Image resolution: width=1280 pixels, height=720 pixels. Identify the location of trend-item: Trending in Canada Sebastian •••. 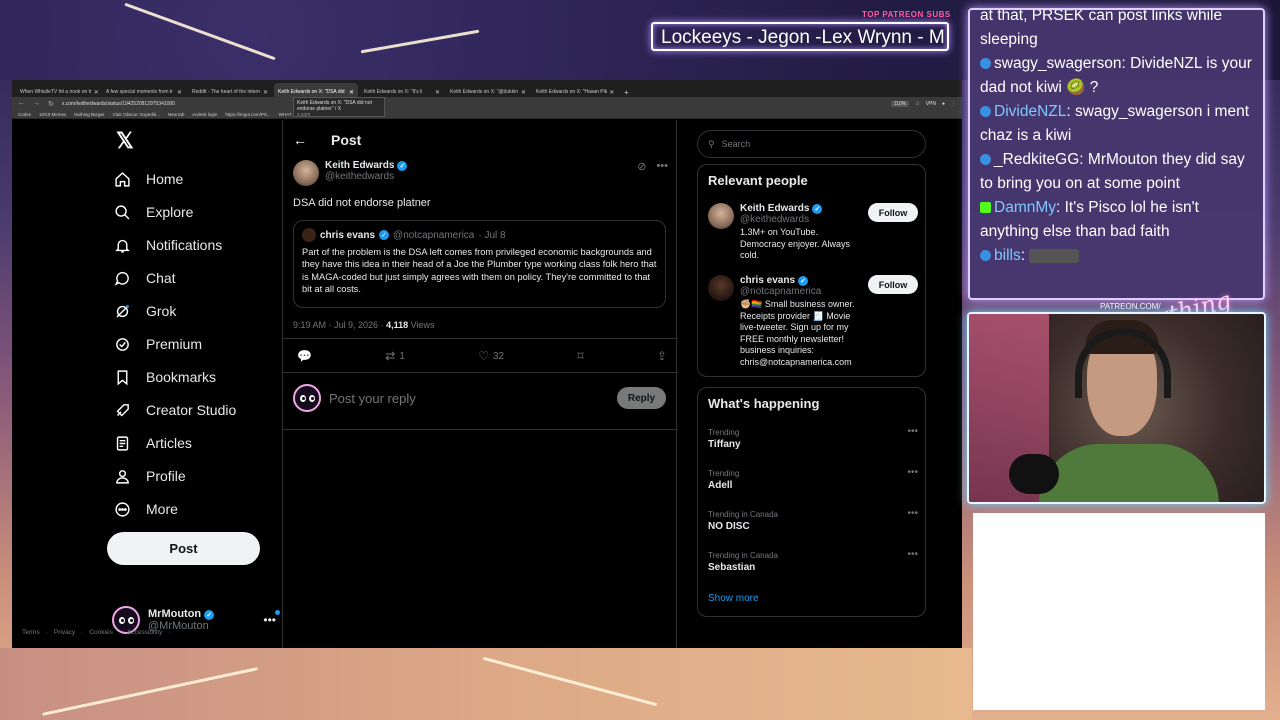
(813, 561).